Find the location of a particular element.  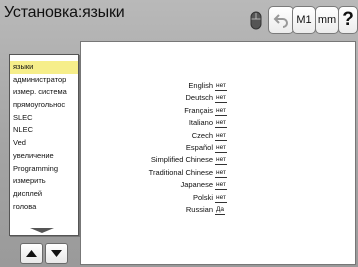

language-row: Español нет is located at coordinates (219, 148).